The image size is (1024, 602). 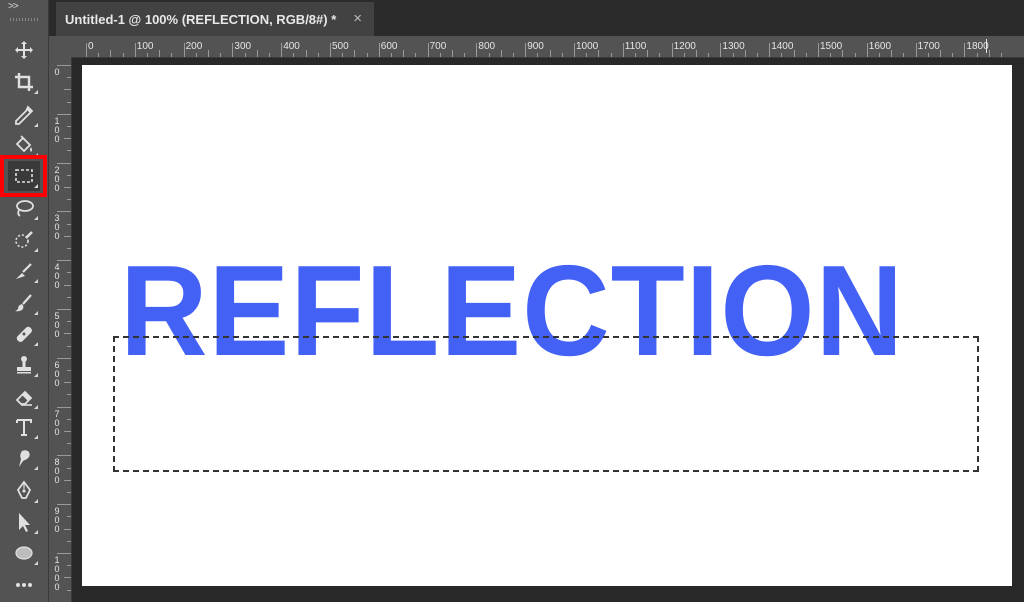 I want to click on lasso-tool, so click(x=24, y=208).